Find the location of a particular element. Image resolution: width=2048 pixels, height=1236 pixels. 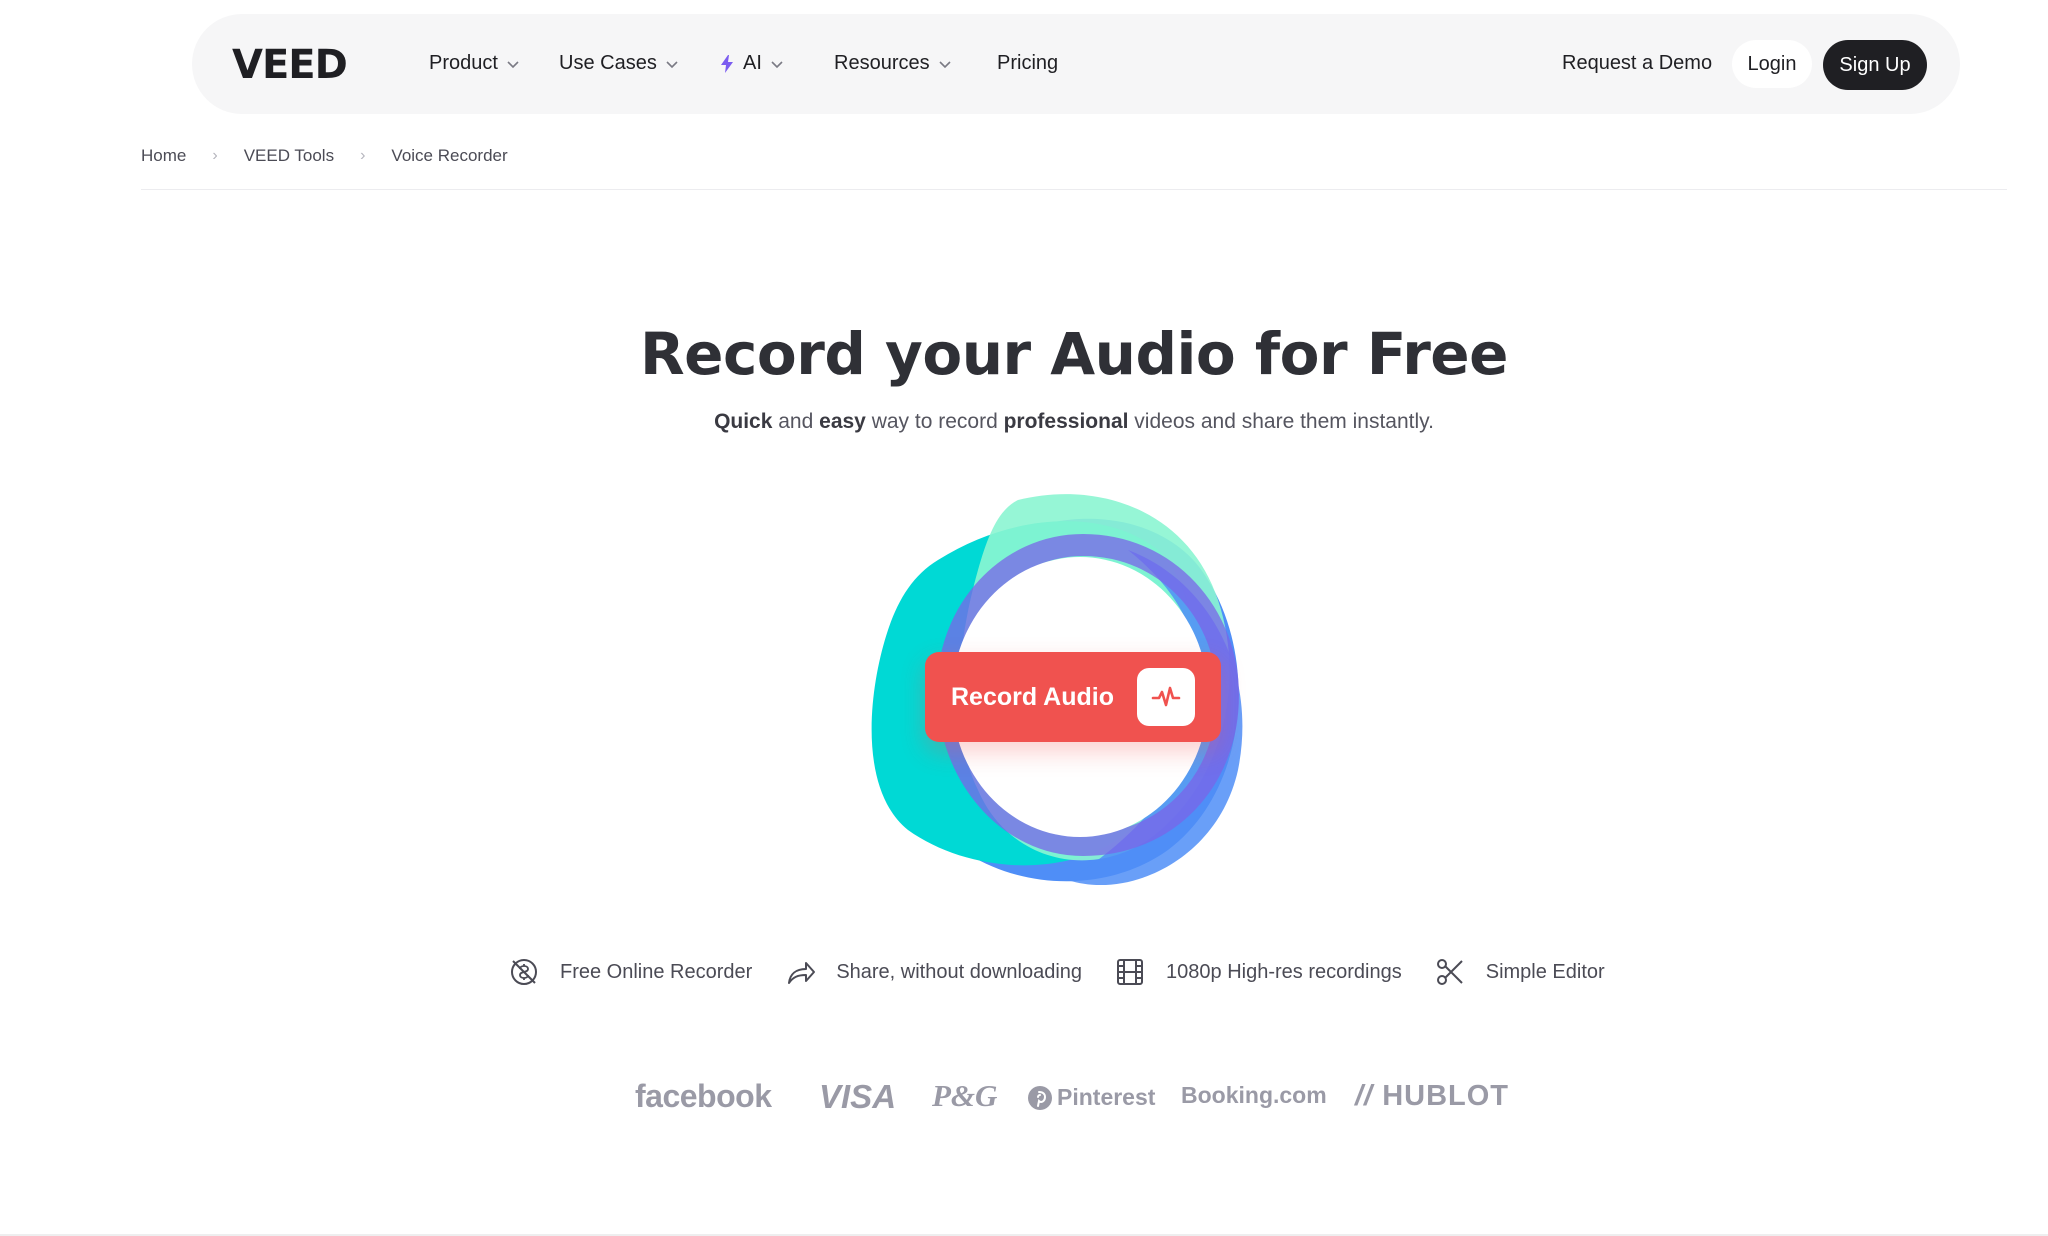

divider is located at coordinates (1074, 189).